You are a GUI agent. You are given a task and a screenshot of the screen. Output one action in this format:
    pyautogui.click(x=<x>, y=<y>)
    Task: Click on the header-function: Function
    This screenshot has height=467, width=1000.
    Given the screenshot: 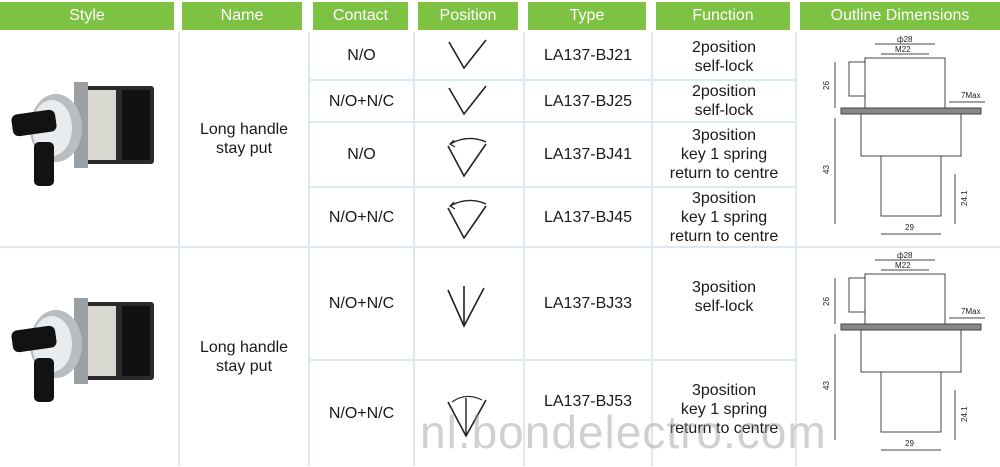 What is the action you would take?
    pyautogui.click(x=723, y=16)
    